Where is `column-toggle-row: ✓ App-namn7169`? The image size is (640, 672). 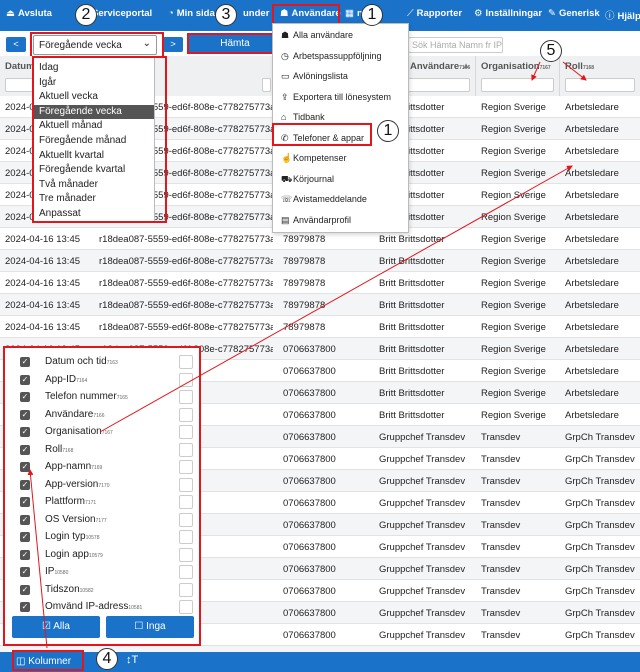
column-toggle-row: ✓ App-namn7169 is located at coordinates (102, 468).